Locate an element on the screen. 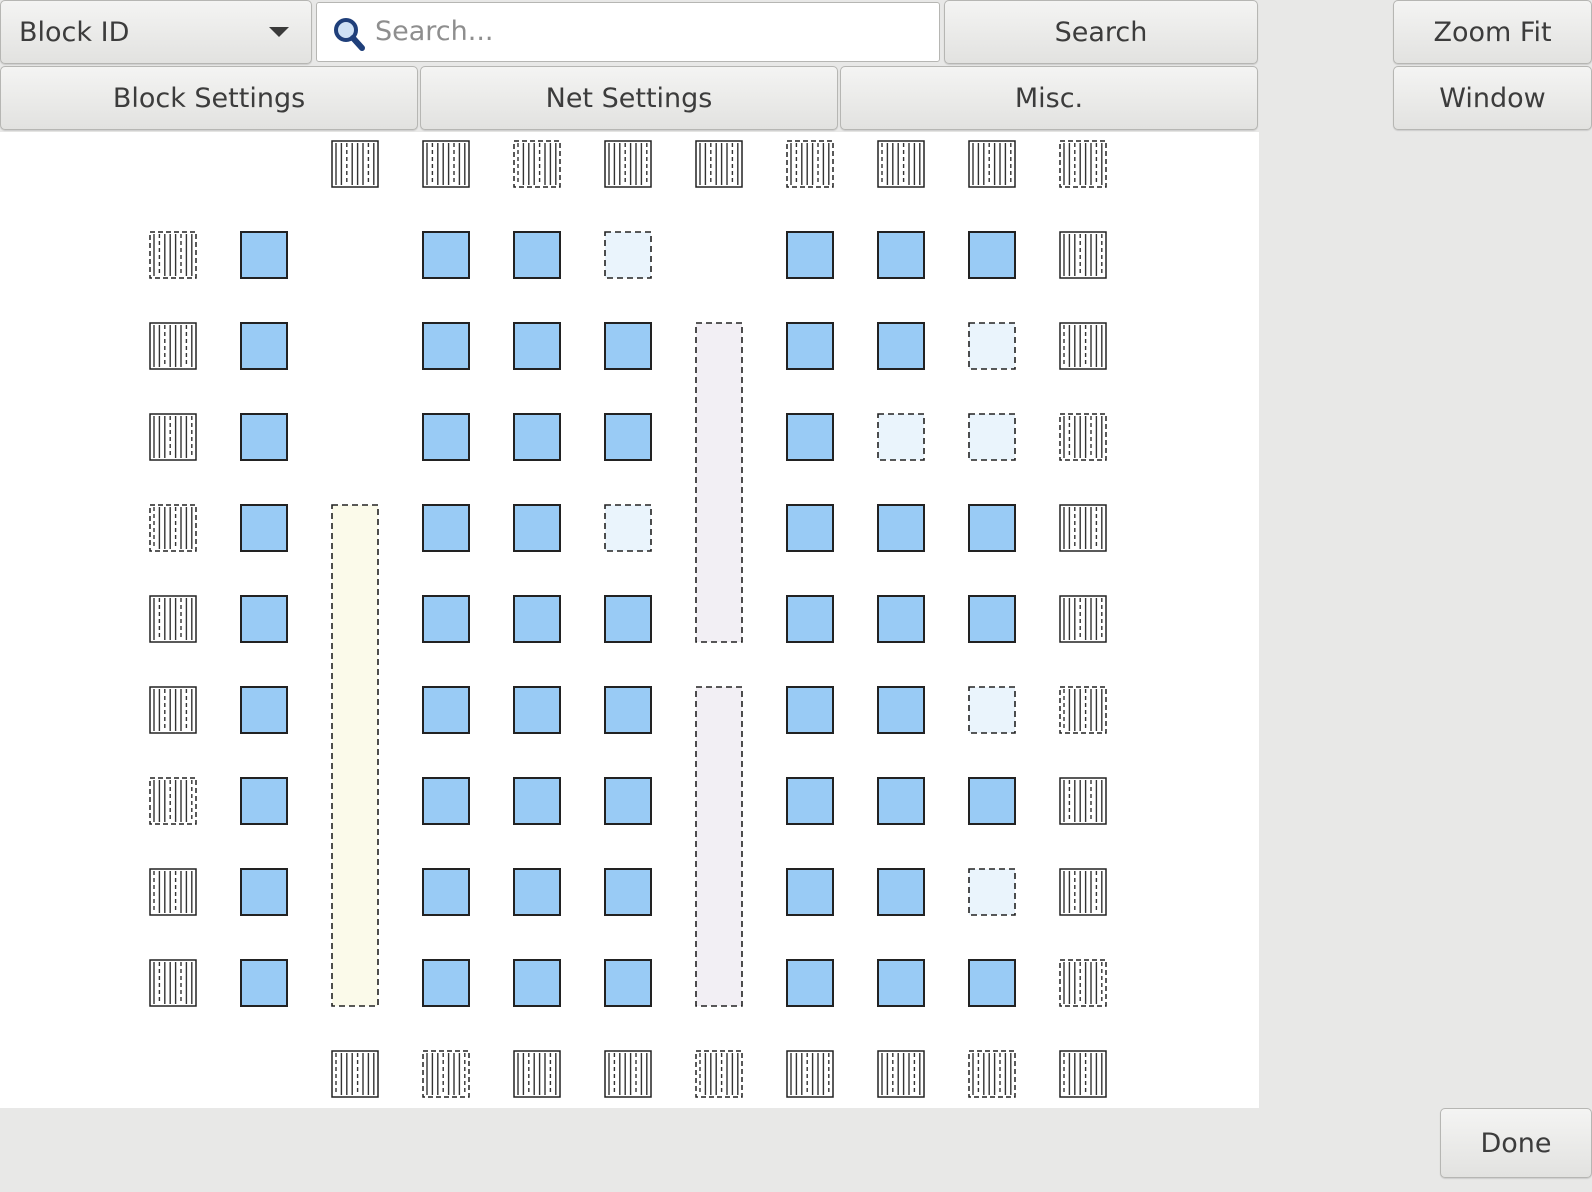 This screenshot has height=1192, width=1592. block-id-select: Block ID is located at coordinates (156, 32).